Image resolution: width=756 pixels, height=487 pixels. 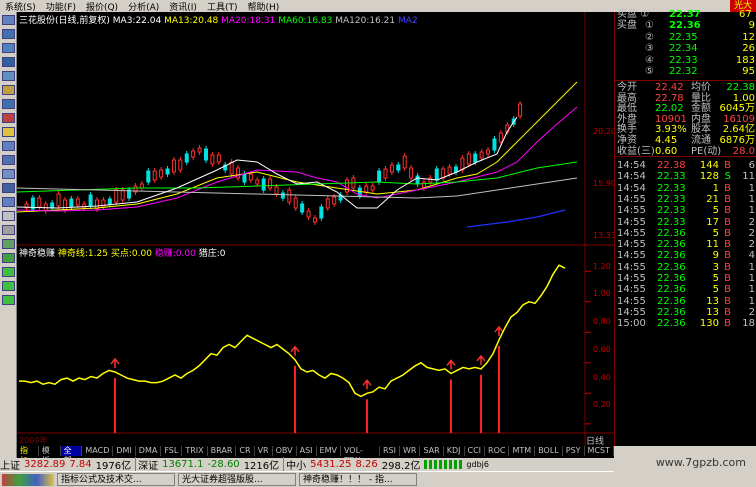 What do you see at coordinates (98, 451) in the screenshot?
I see `tab-macd: MACD` at bounding box center [98, 451].